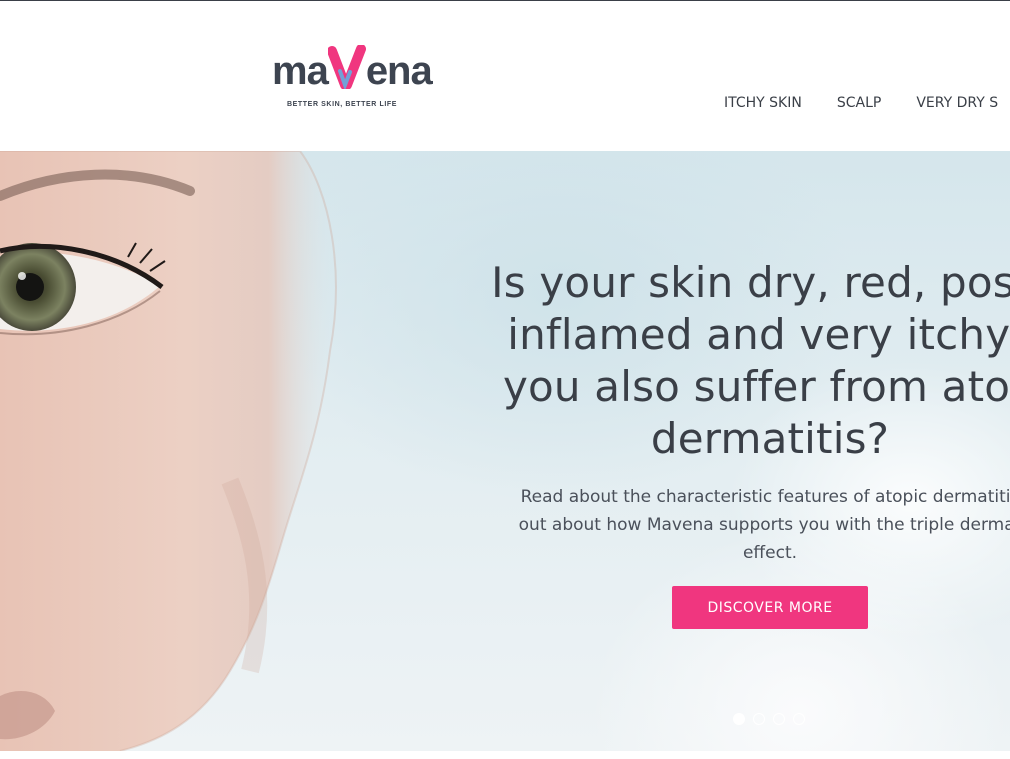 This screenshot has width=1010, height=759. What do you see at coordinates (300, 71) in the screenshot?
I see `logo-wordmark-prefix: ma` at bounding box center [300, 71].